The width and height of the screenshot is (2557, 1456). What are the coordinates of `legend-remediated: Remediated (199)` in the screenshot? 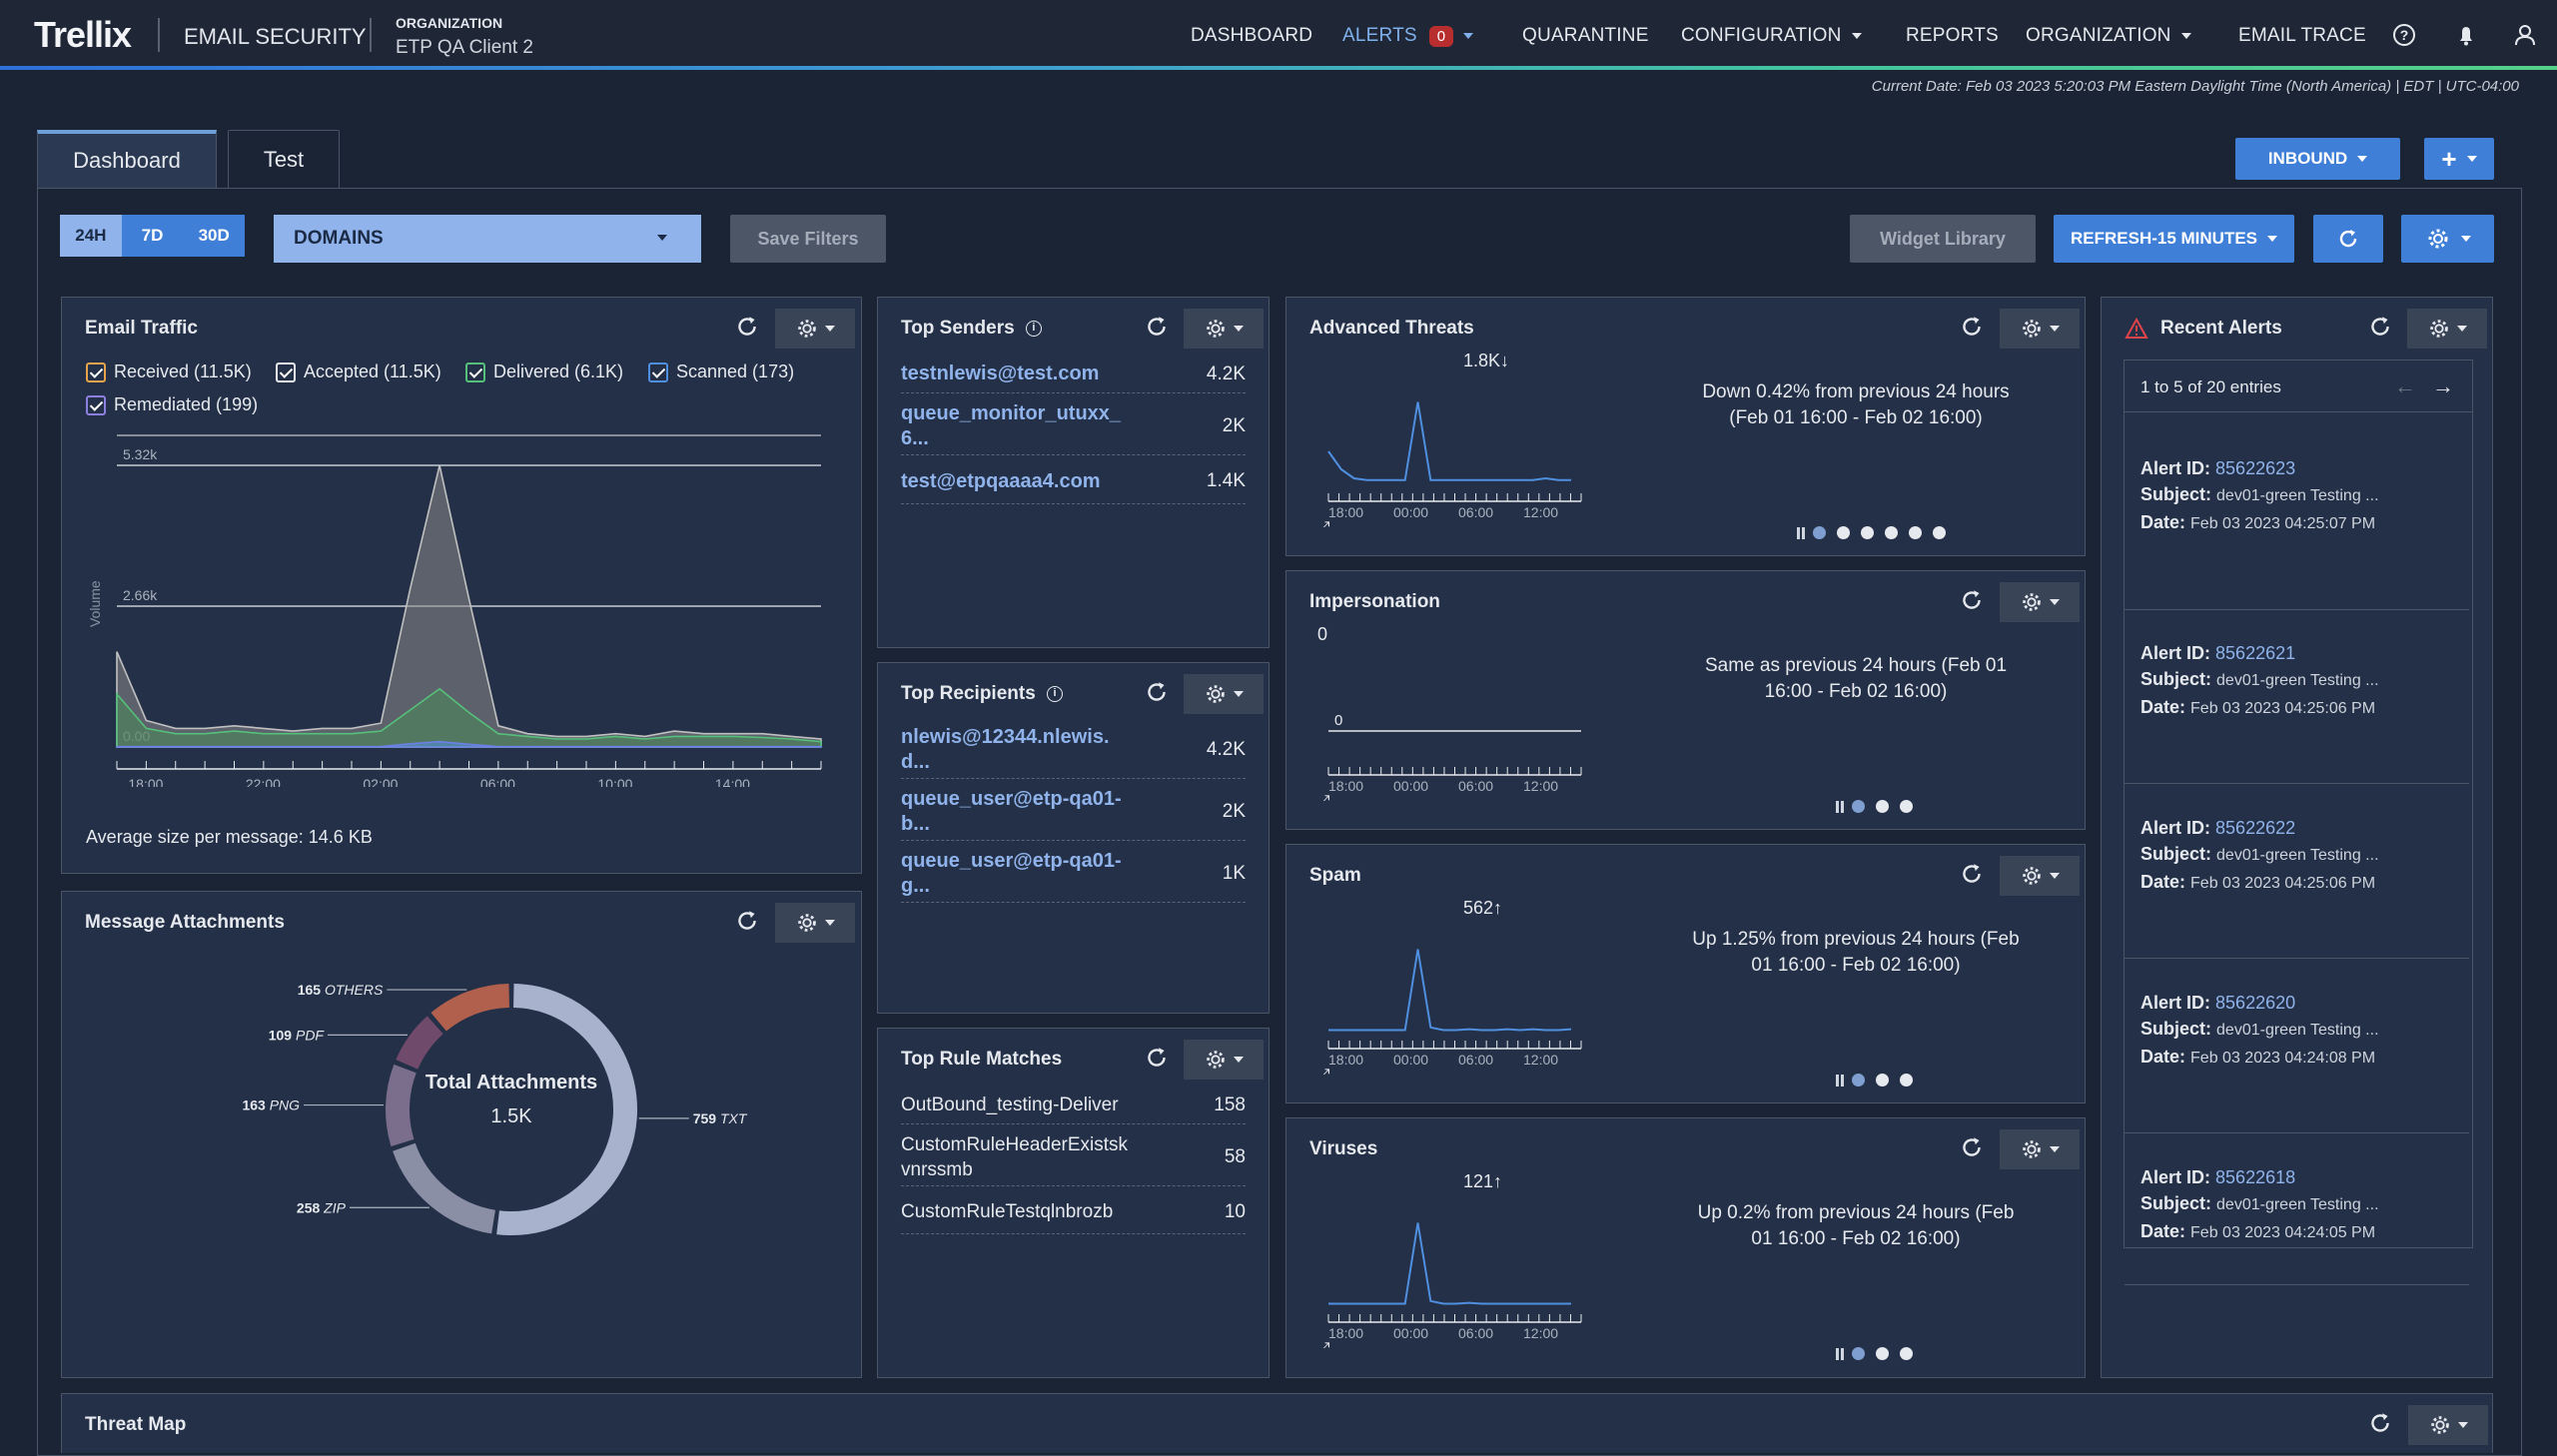 It's located at (172, 404).